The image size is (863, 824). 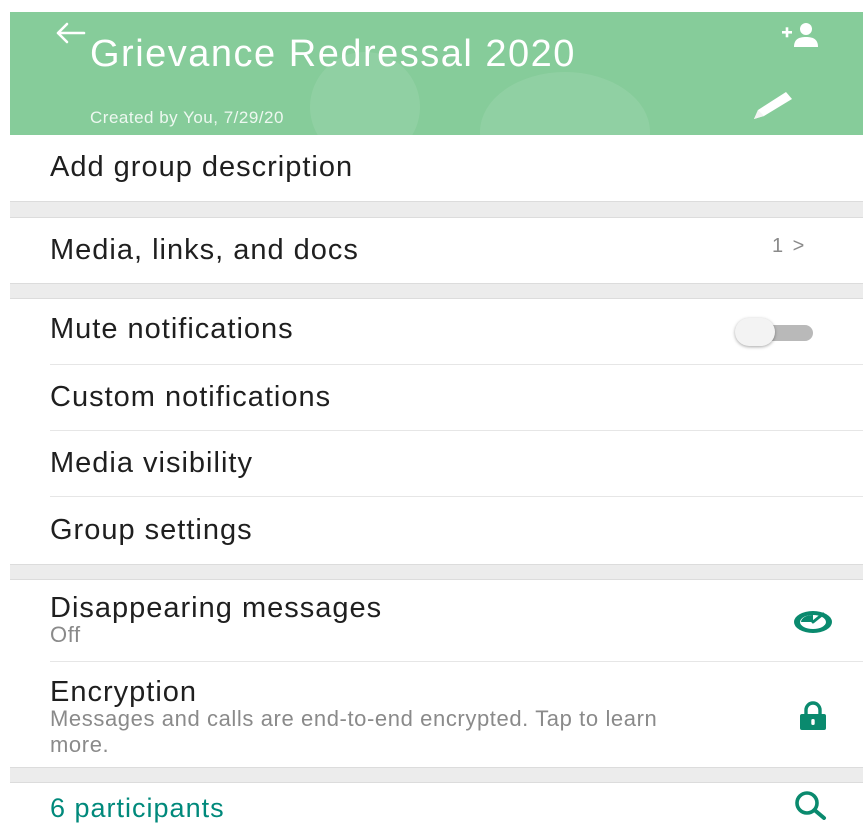 I want to click on custom-notifications-row: Custom notifications, so click(x=436, y=397).